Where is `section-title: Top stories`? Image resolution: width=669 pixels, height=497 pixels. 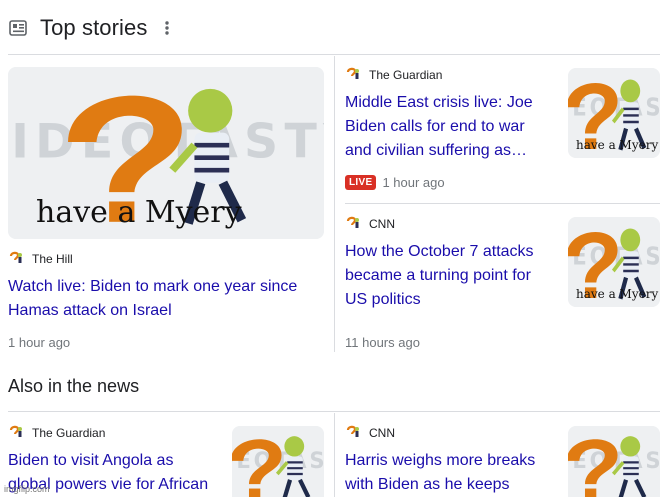 section-title: Top stories is located at coordinates (94, 27).